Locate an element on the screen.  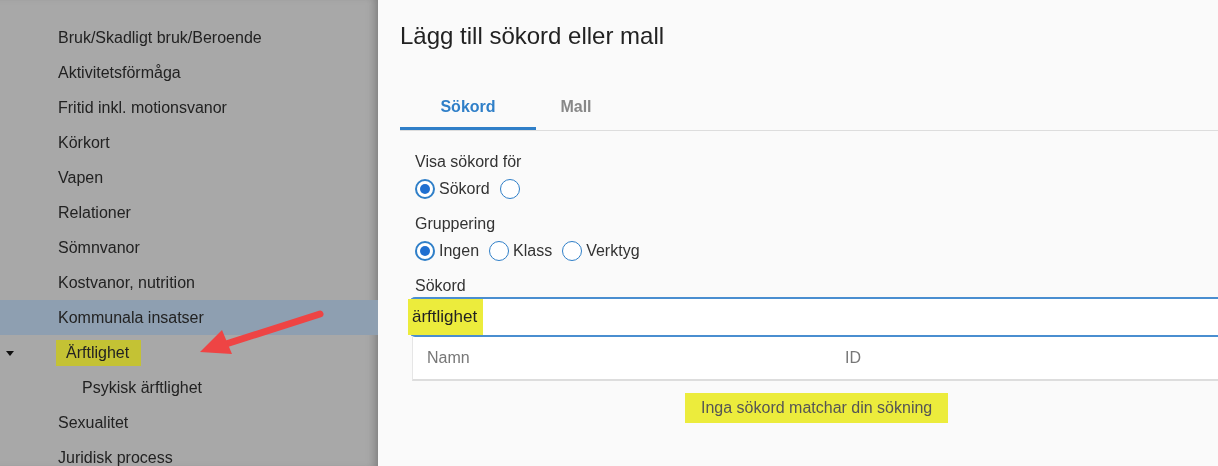
tree-item: Fritid inkl. motionsvanor is located at coordinates (142, 107).